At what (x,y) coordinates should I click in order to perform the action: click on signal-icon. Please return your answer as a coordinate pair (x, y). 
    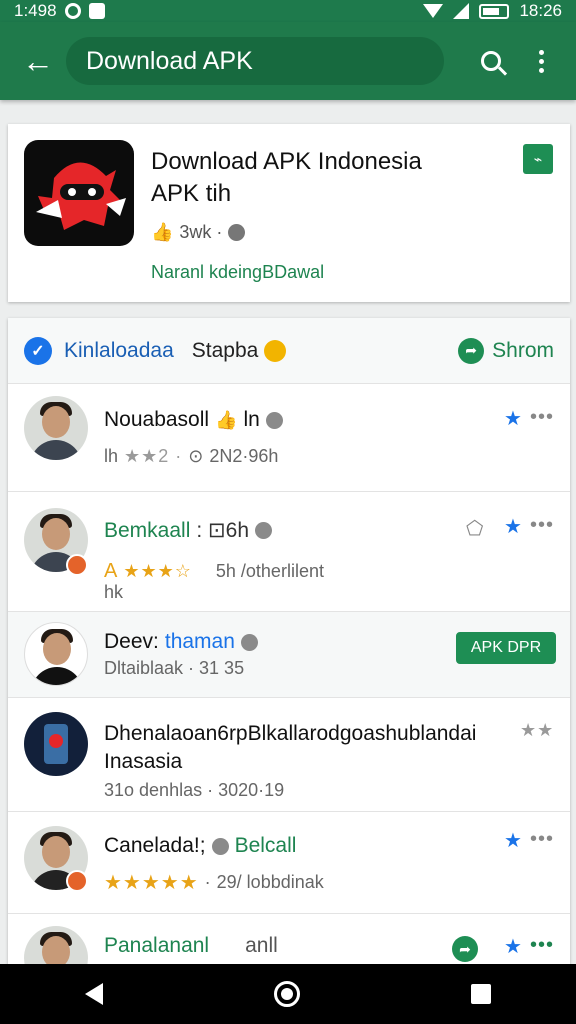
    Looking at the image, I should click on (461, 11).